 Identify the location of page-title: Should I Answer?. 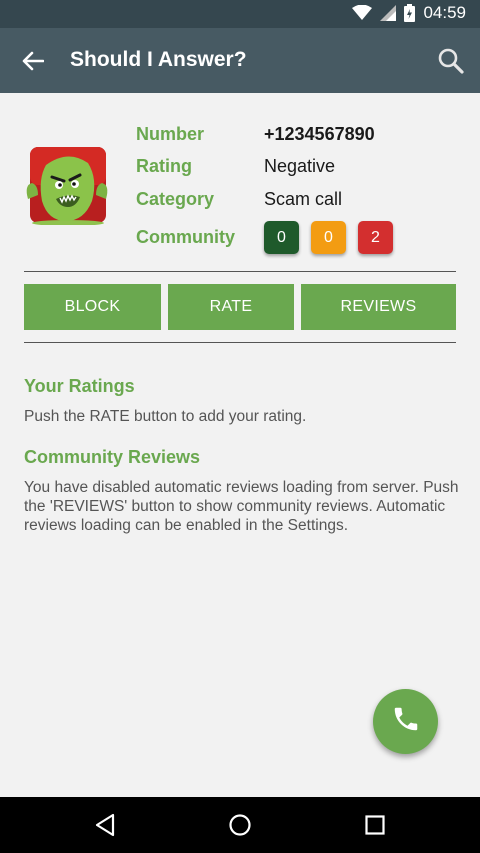
(158, 59).